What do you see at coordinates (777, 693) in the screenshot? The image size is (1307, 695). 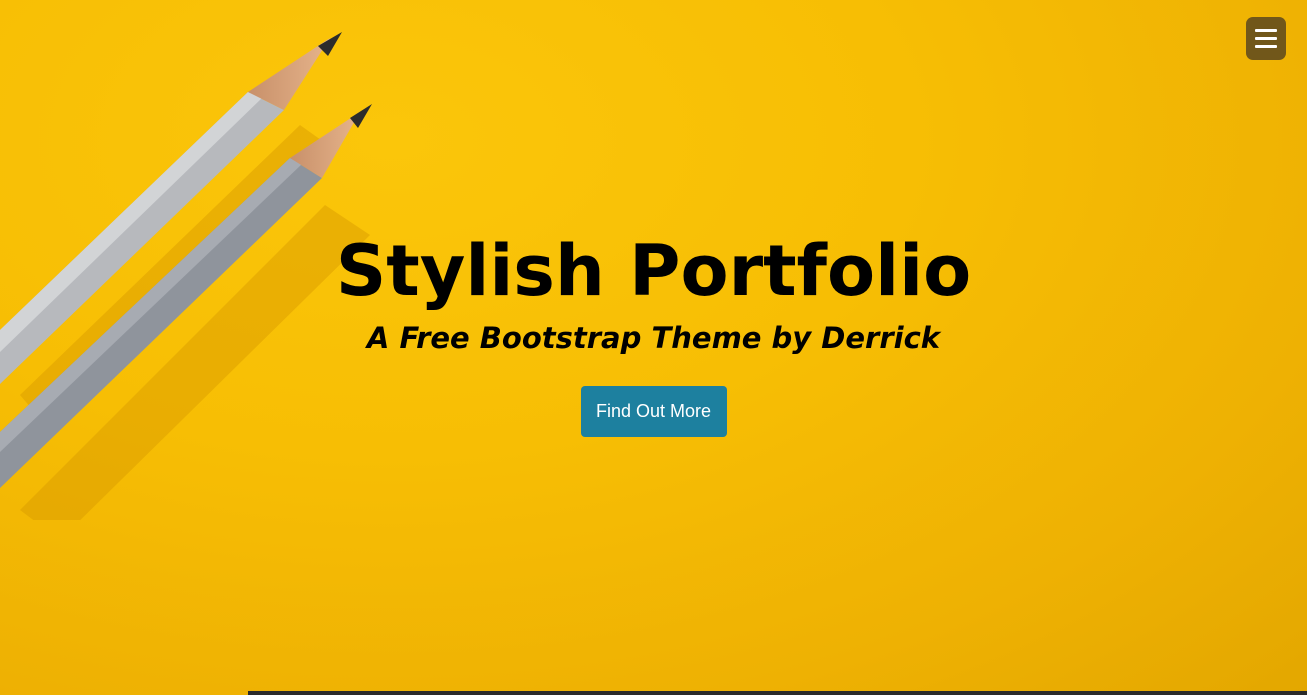 I see `bottom-divider` at bounding box center [777, 693].